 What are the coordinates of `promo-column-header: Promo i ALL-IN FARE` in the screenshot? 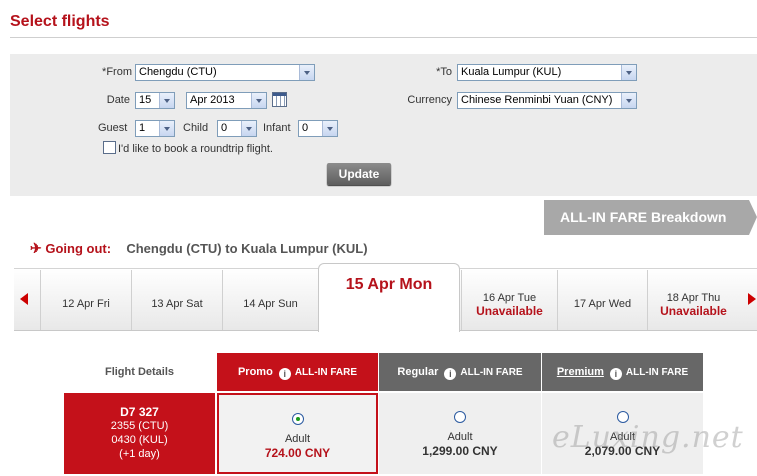 It's located at (297, 372).